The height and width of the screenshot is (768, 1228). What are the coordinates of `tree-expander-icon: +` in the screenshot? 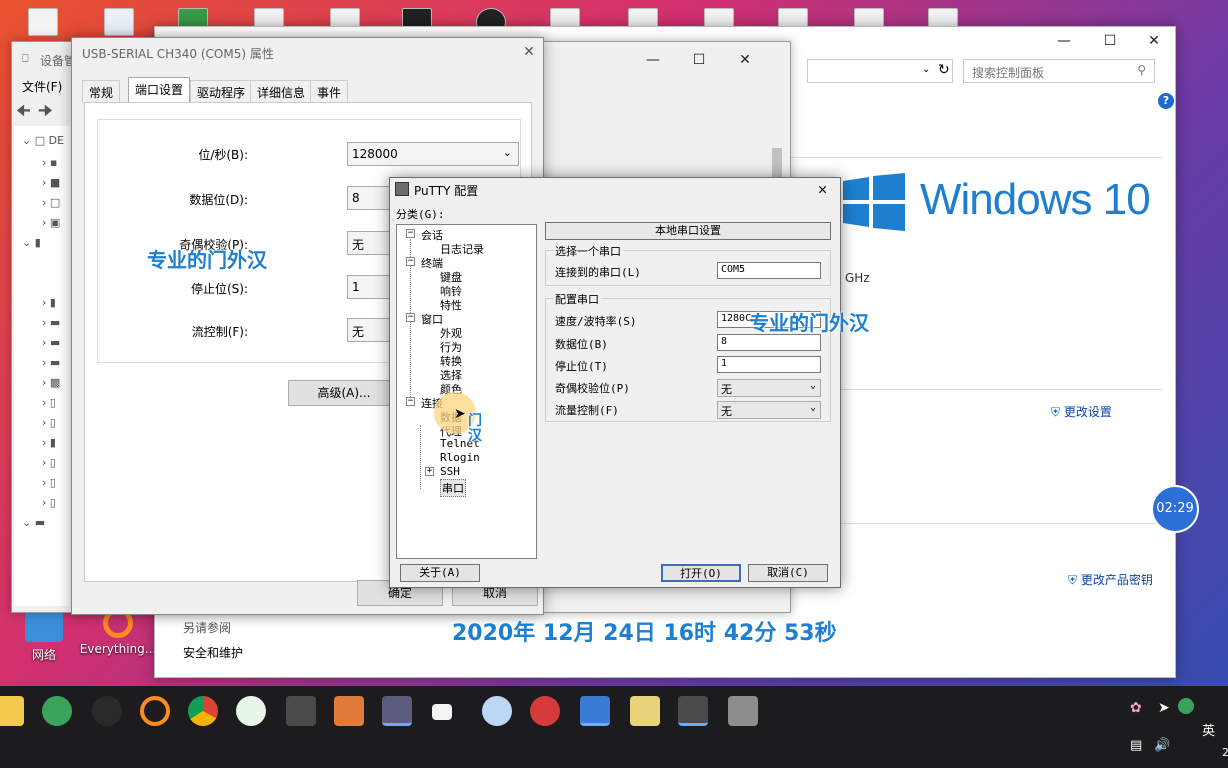 It's located at (429, 471).